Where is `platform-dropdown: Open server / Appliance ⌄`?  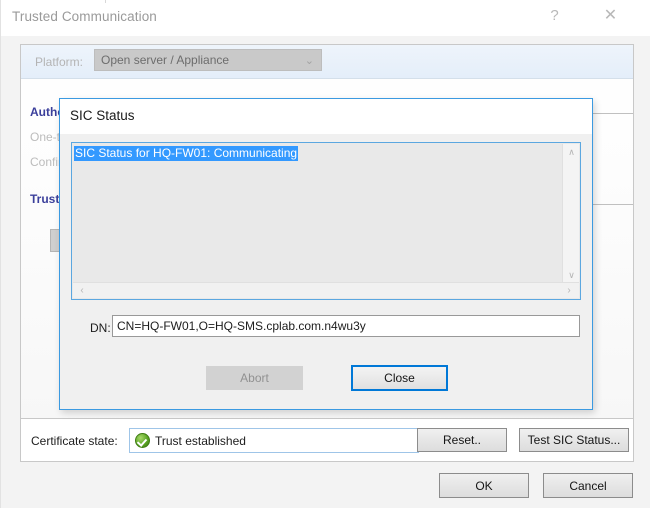
platform-dropdown: Open server / Appliance ⌄ is located at coordinates (208, 60).